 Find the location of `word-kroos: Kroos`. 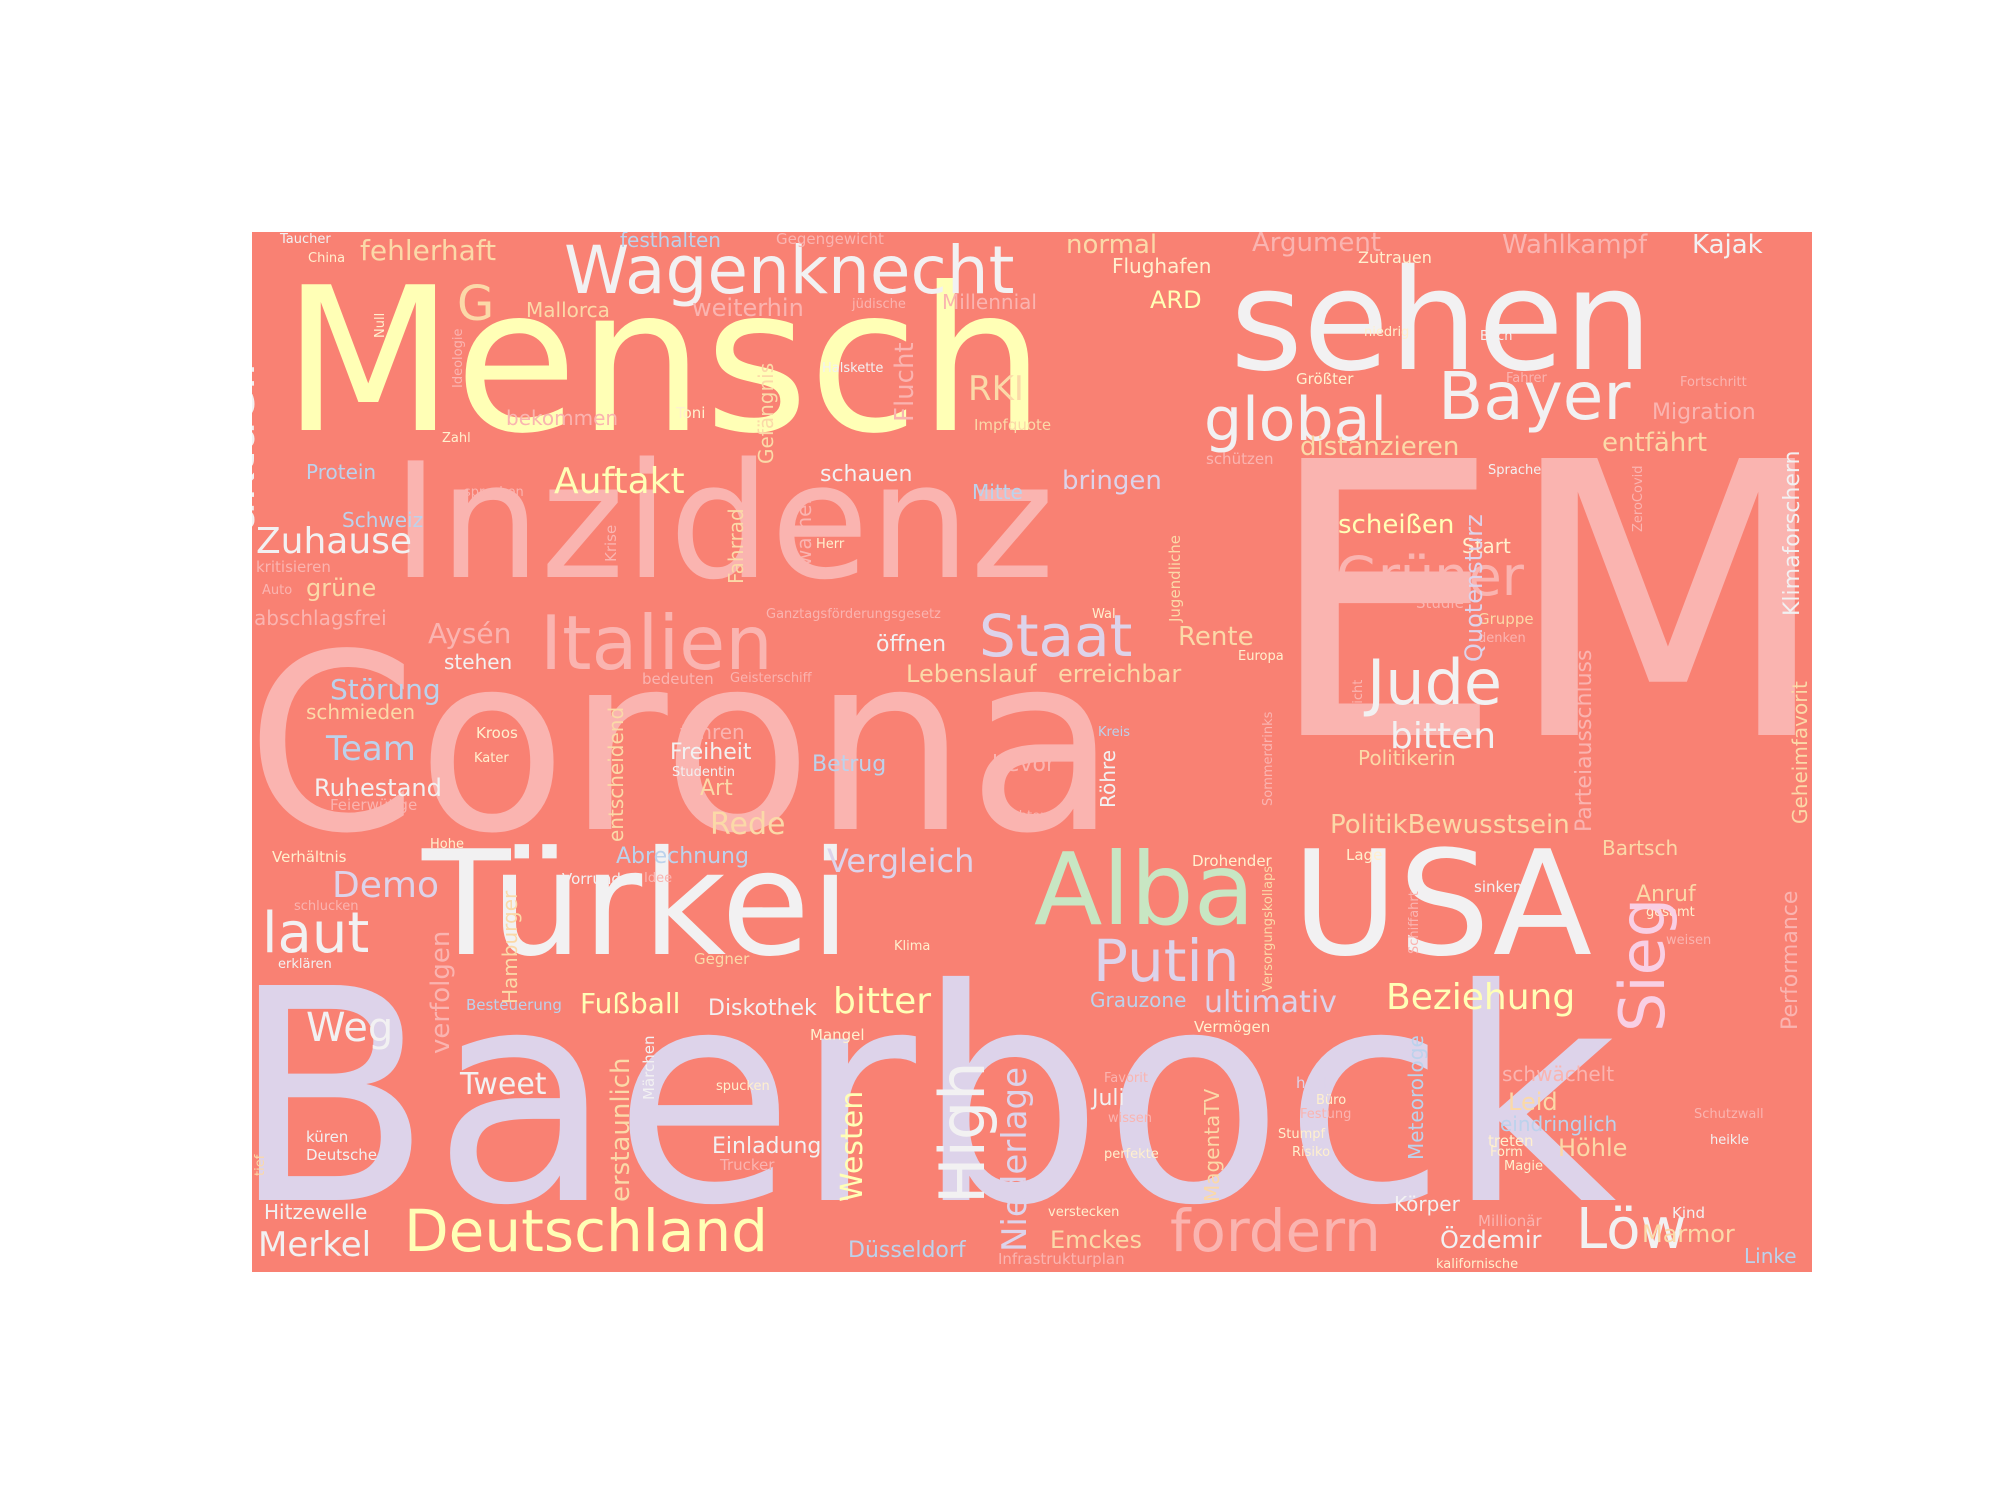

word-kroos: Kroos is located at coordinates (497, 733).